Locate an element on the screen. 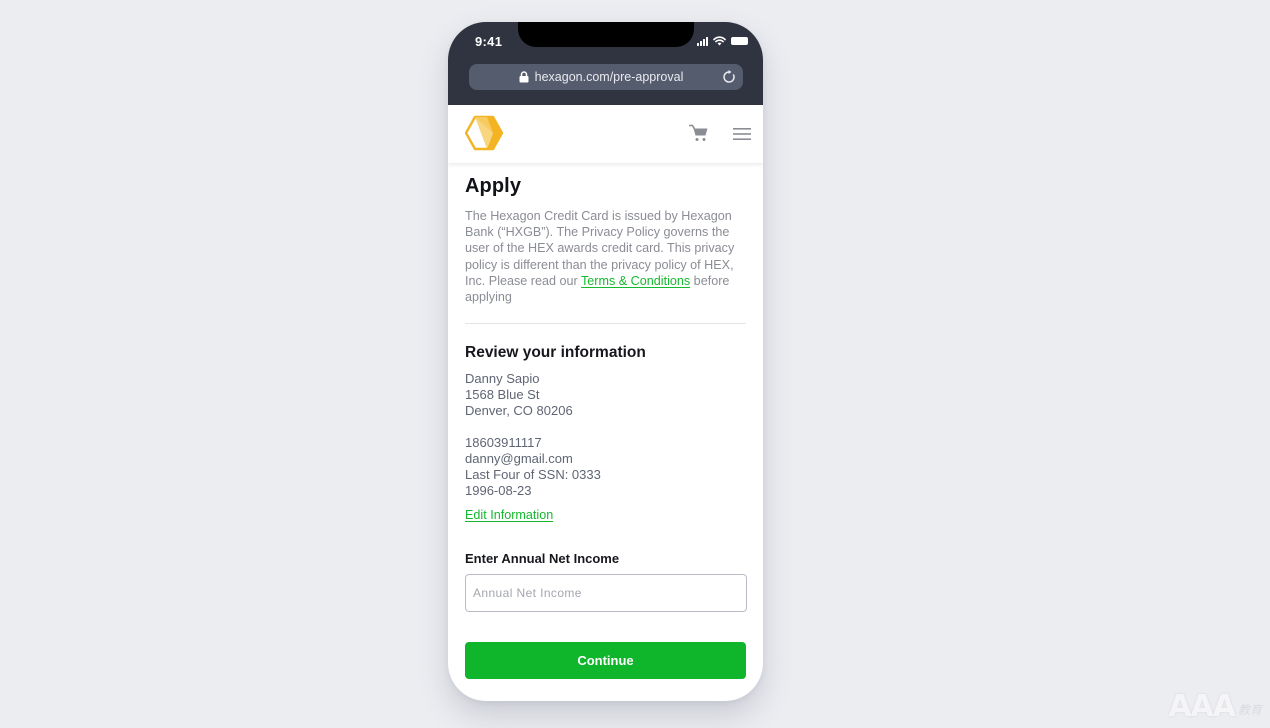 The width and height of the screenshot is (1270, 728). info-city: Denver, CO 80206 is located at coordinates (519, 411).